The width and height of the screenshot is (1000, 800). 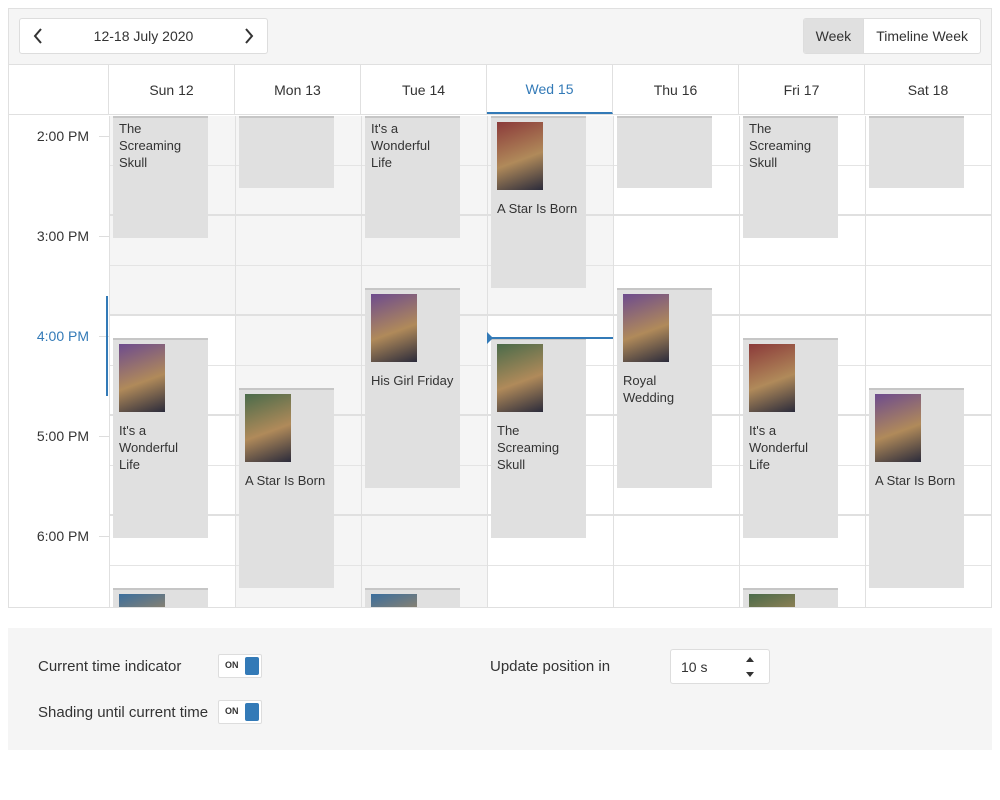 I want to click on current-time-indicator-switch: ON, so click(x=240, y=666).